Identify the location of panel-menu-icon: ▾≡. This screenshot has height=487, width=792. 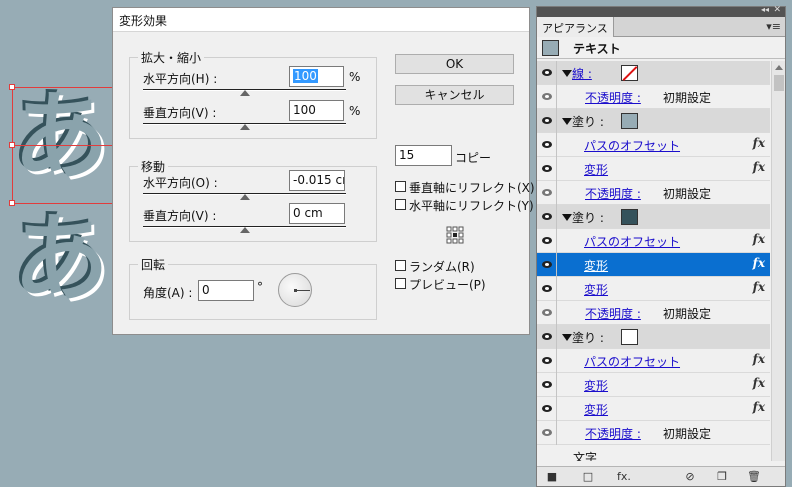
(773, 26).